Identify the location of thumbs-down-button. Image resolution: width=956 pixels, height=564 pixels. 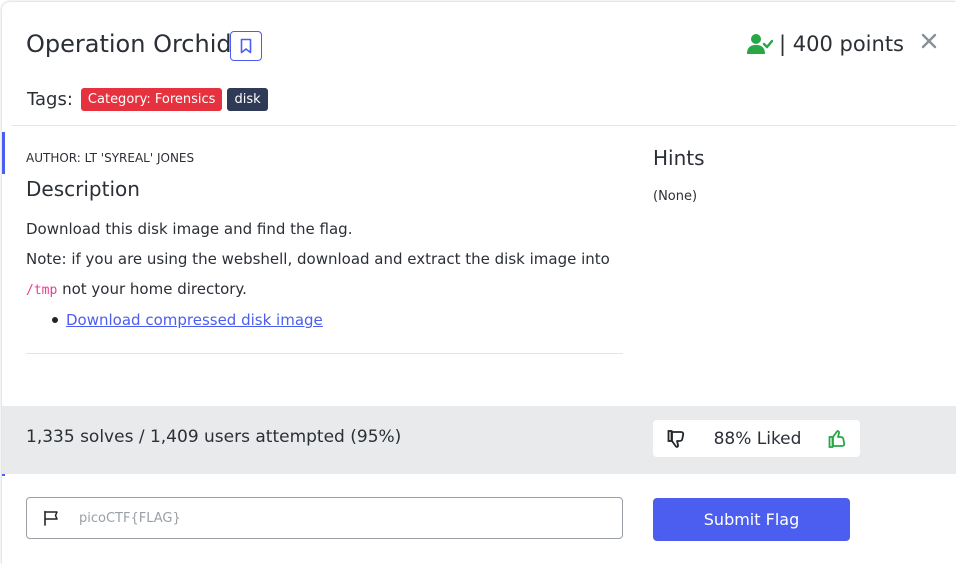
(677, 439).